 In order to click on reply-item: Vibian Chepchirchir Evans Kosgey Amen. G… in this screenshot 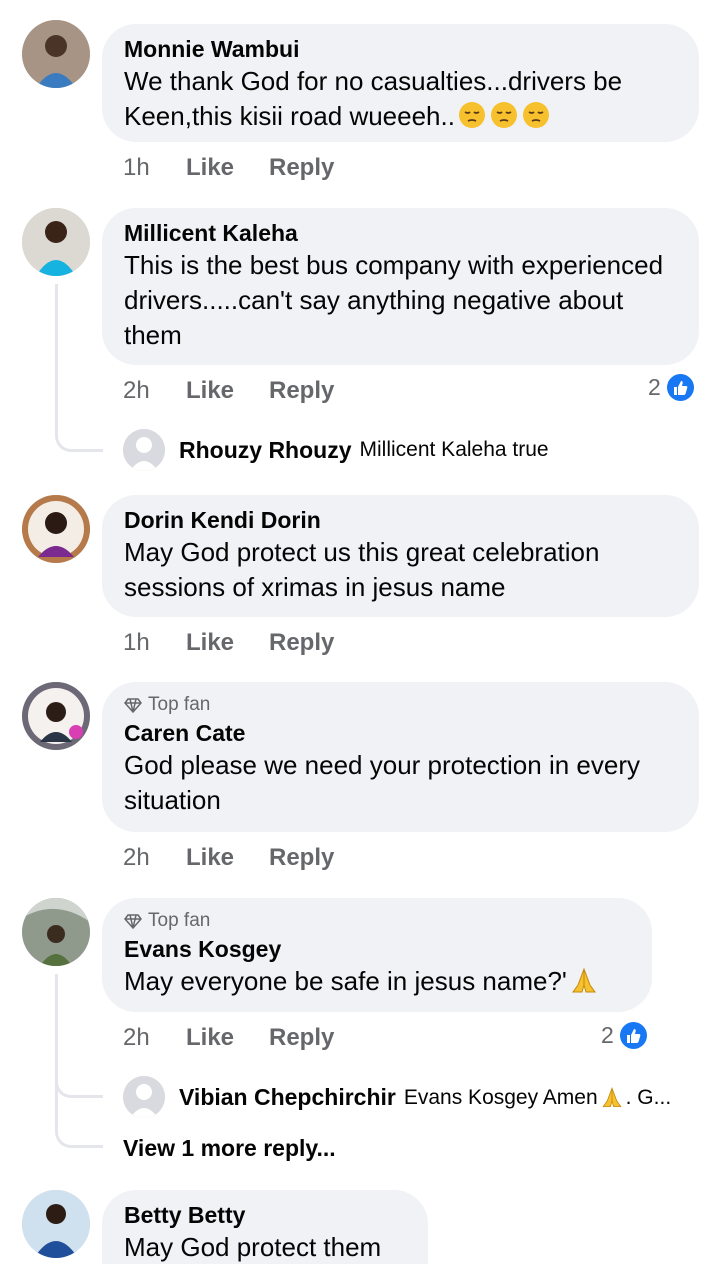, I will do `click(397, 1097)`.